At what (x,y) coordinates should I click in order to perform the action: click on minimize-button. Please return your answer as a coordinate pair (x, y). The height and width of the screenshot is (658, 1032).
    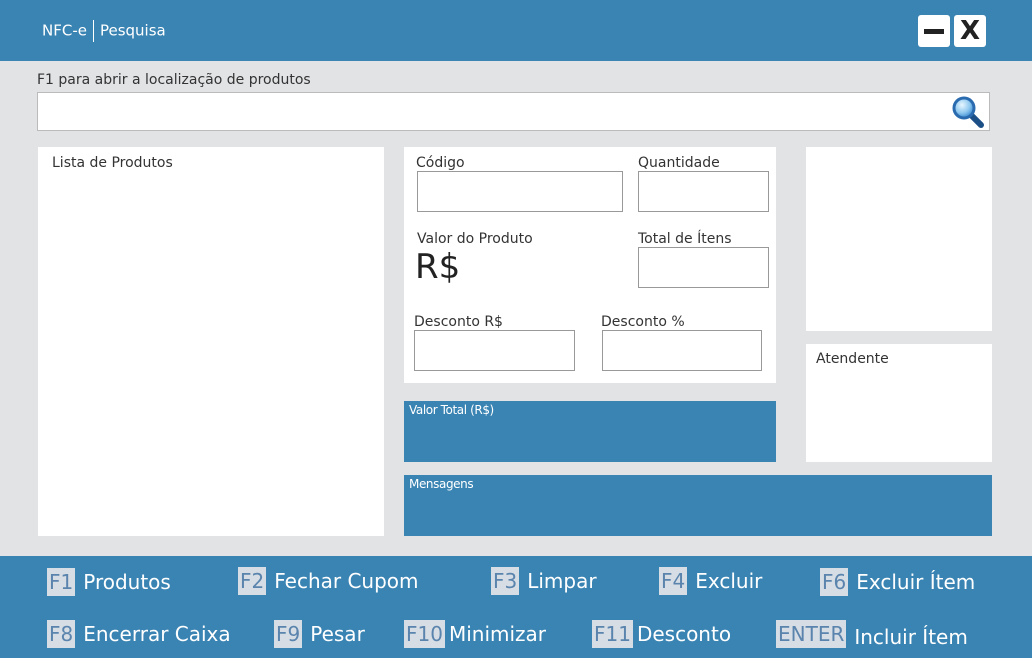
    Looking at the image, I should click on (934, 31).